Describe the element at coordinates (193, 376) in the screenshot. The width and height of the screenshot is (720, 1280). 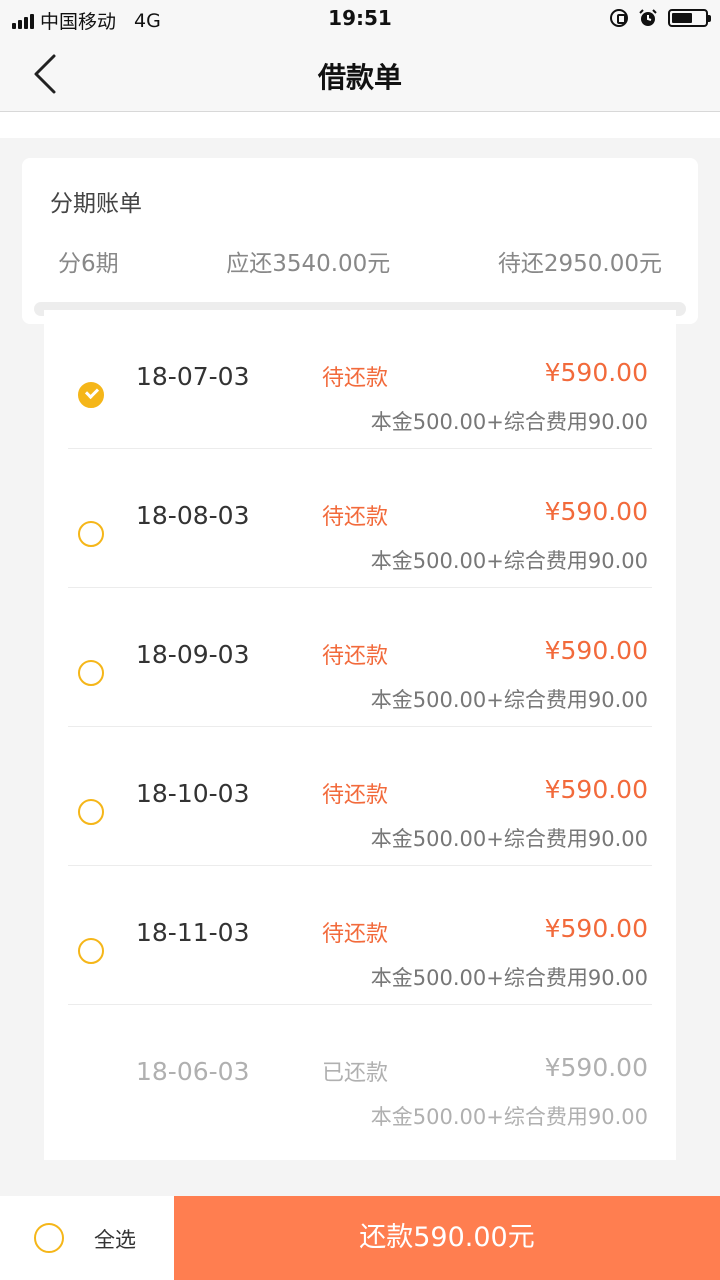
I see `bill-date: 18-07-03` at that location.